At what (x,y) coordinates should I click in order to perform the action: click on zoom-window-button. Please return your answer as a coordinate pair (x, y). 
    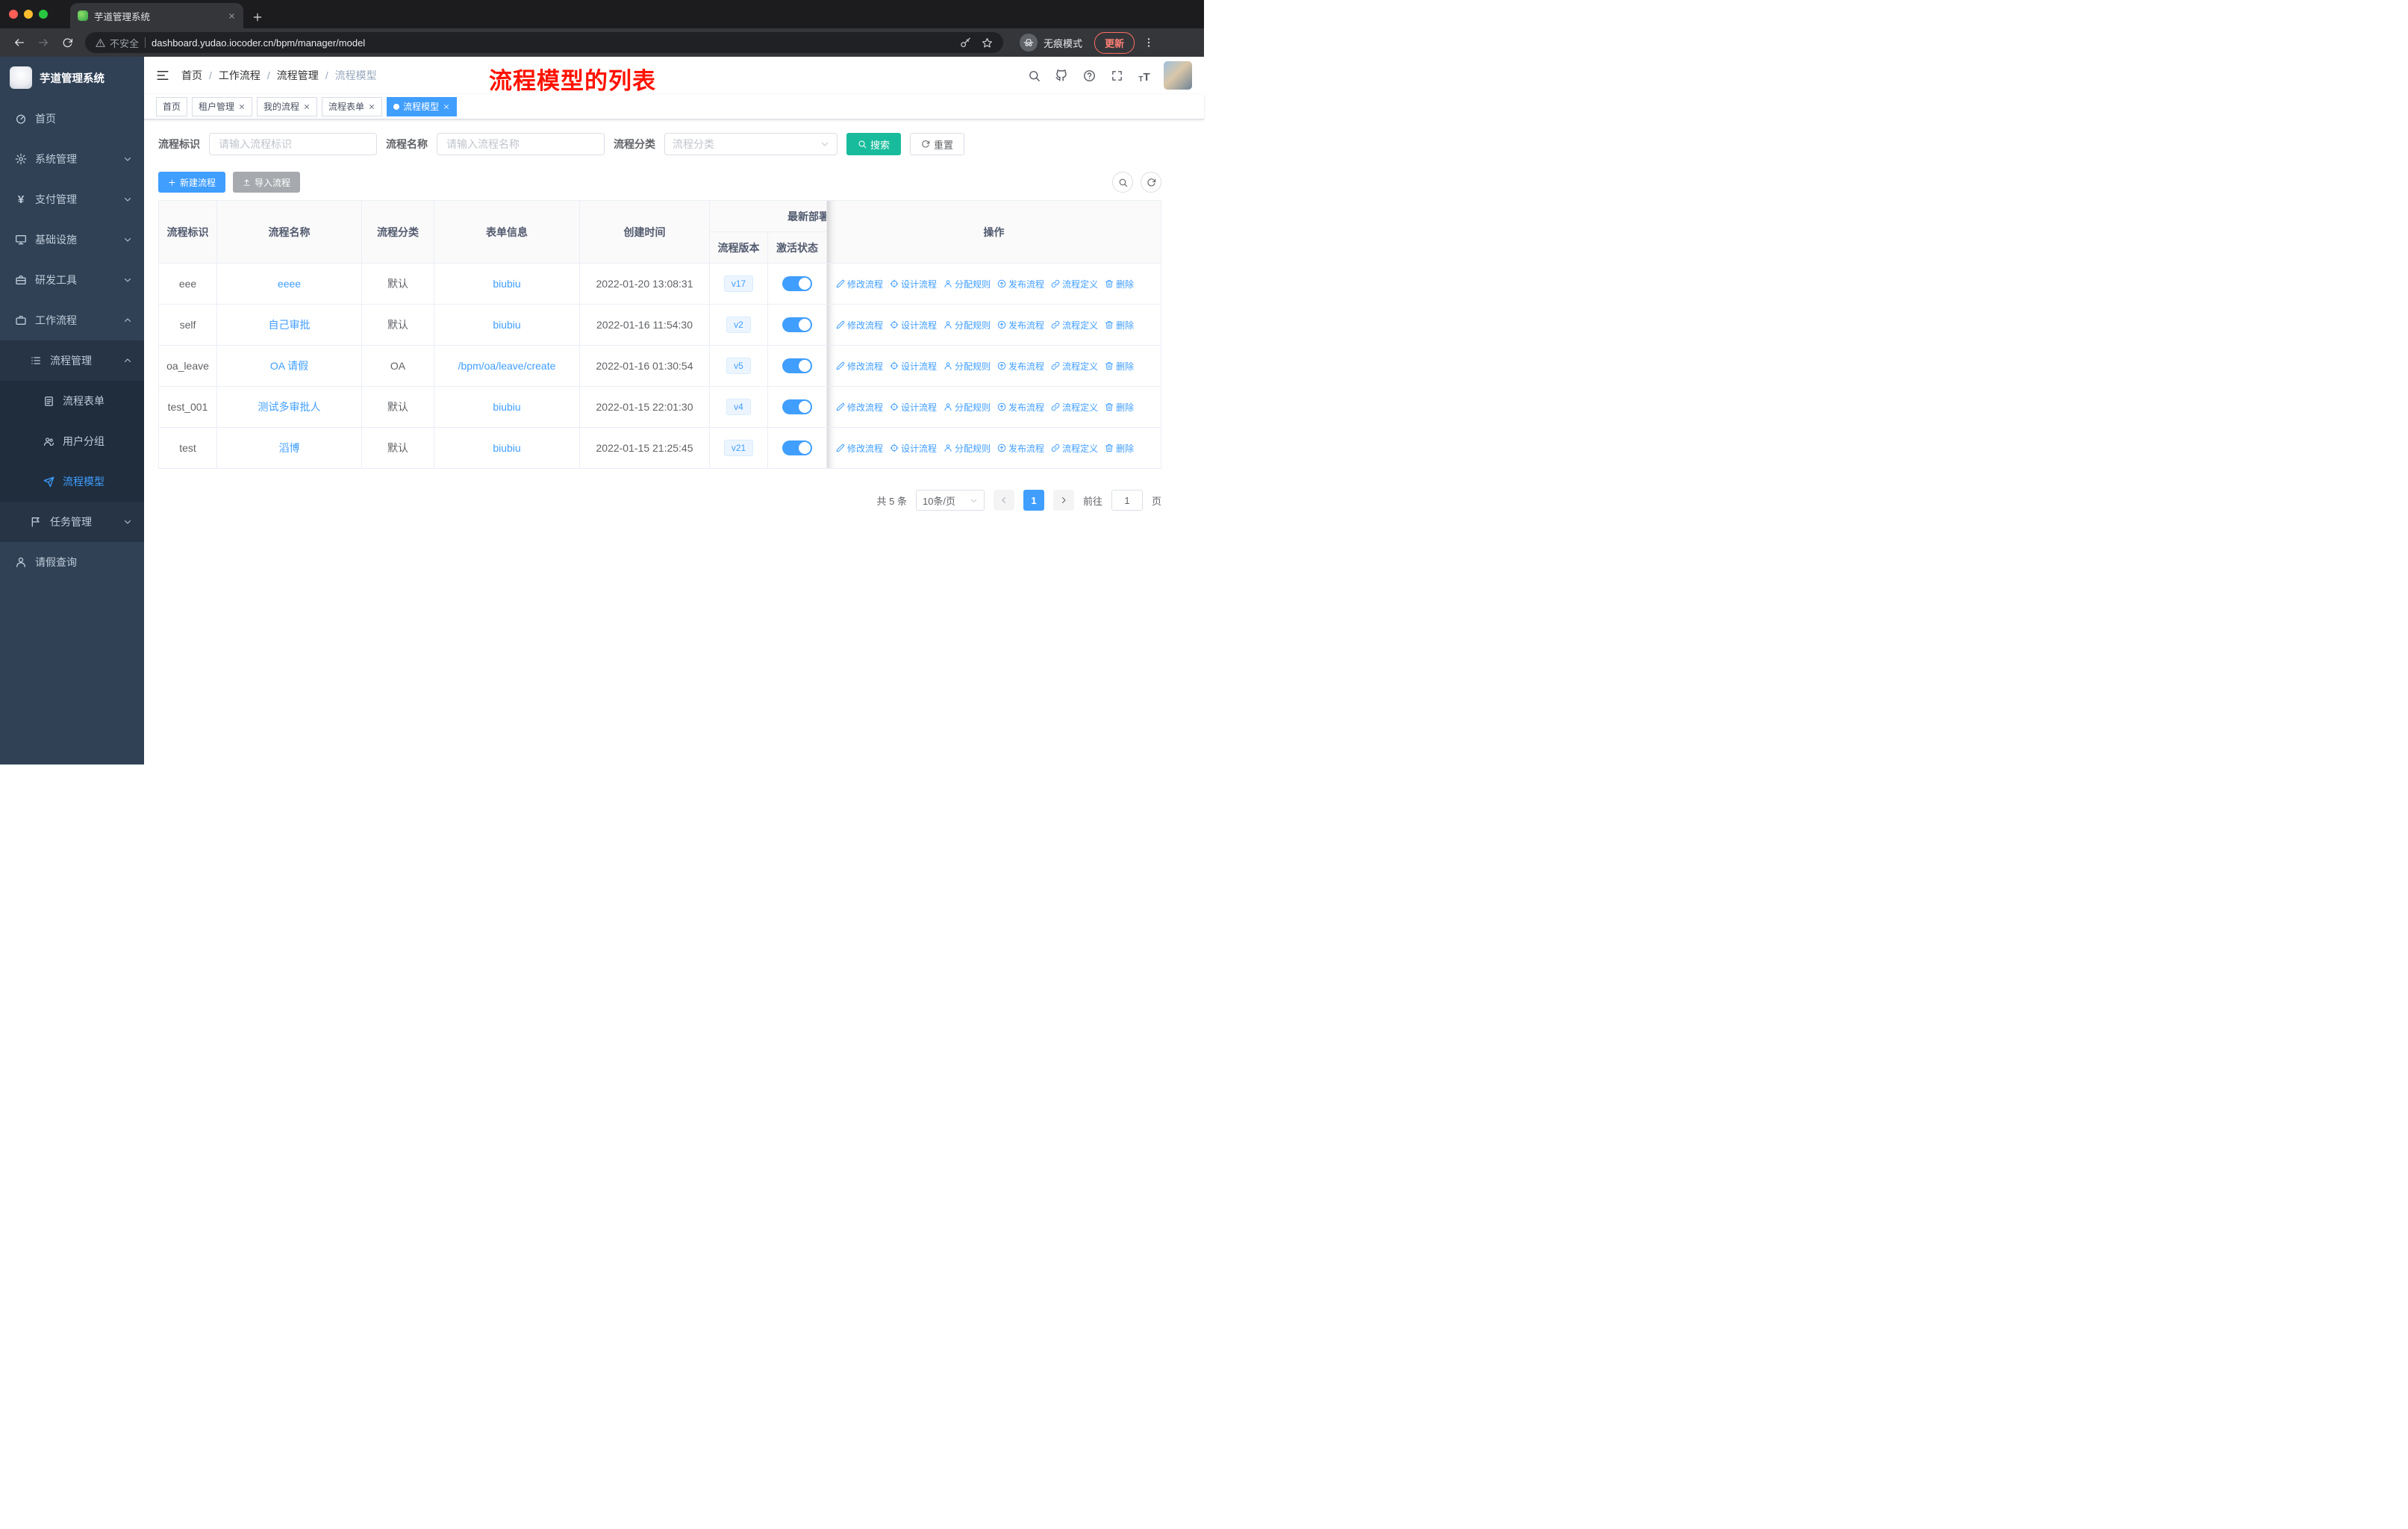
    Looking at the image, I should click on (43, 15).